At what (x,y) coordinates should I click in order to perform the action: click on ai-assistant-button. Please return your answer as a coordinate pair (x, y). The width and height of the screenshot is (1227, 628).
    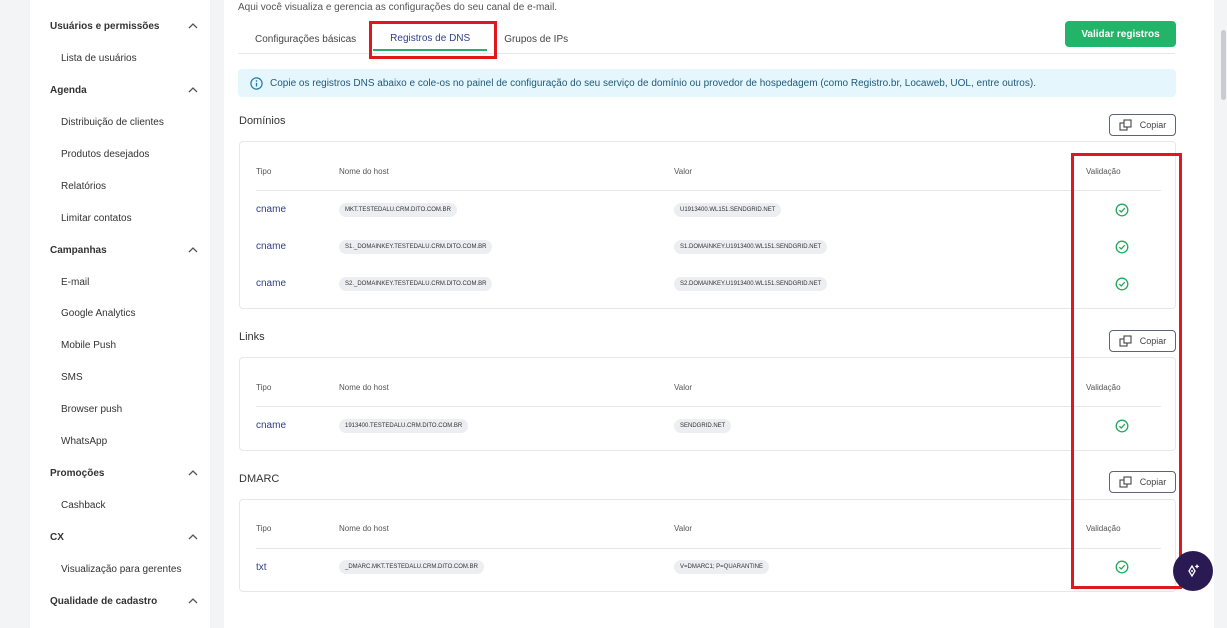
    Looking at the image, I should click on (1193, 571).